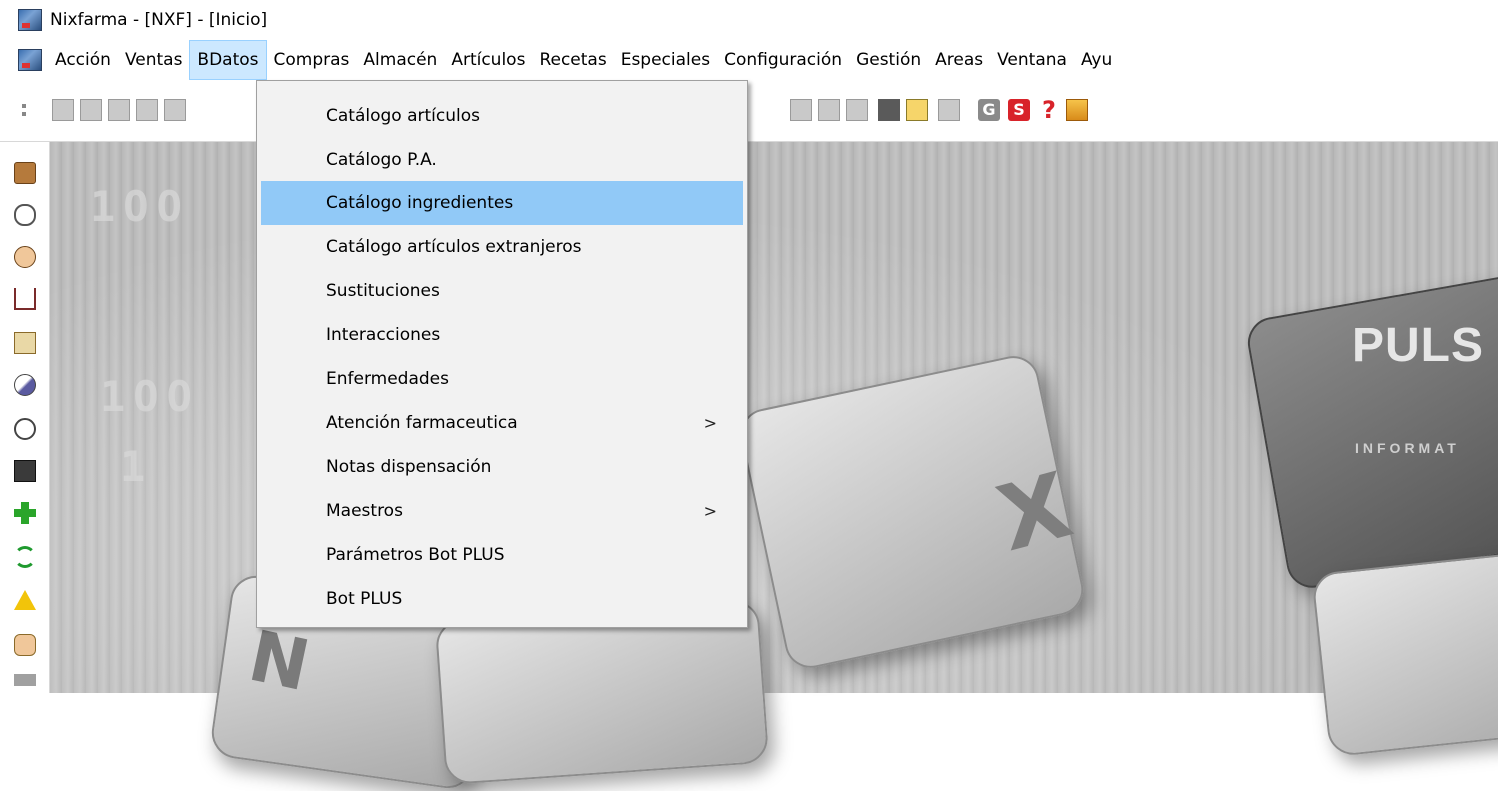  I want to click on main-toolbar: G S ?, so click(749, 111).